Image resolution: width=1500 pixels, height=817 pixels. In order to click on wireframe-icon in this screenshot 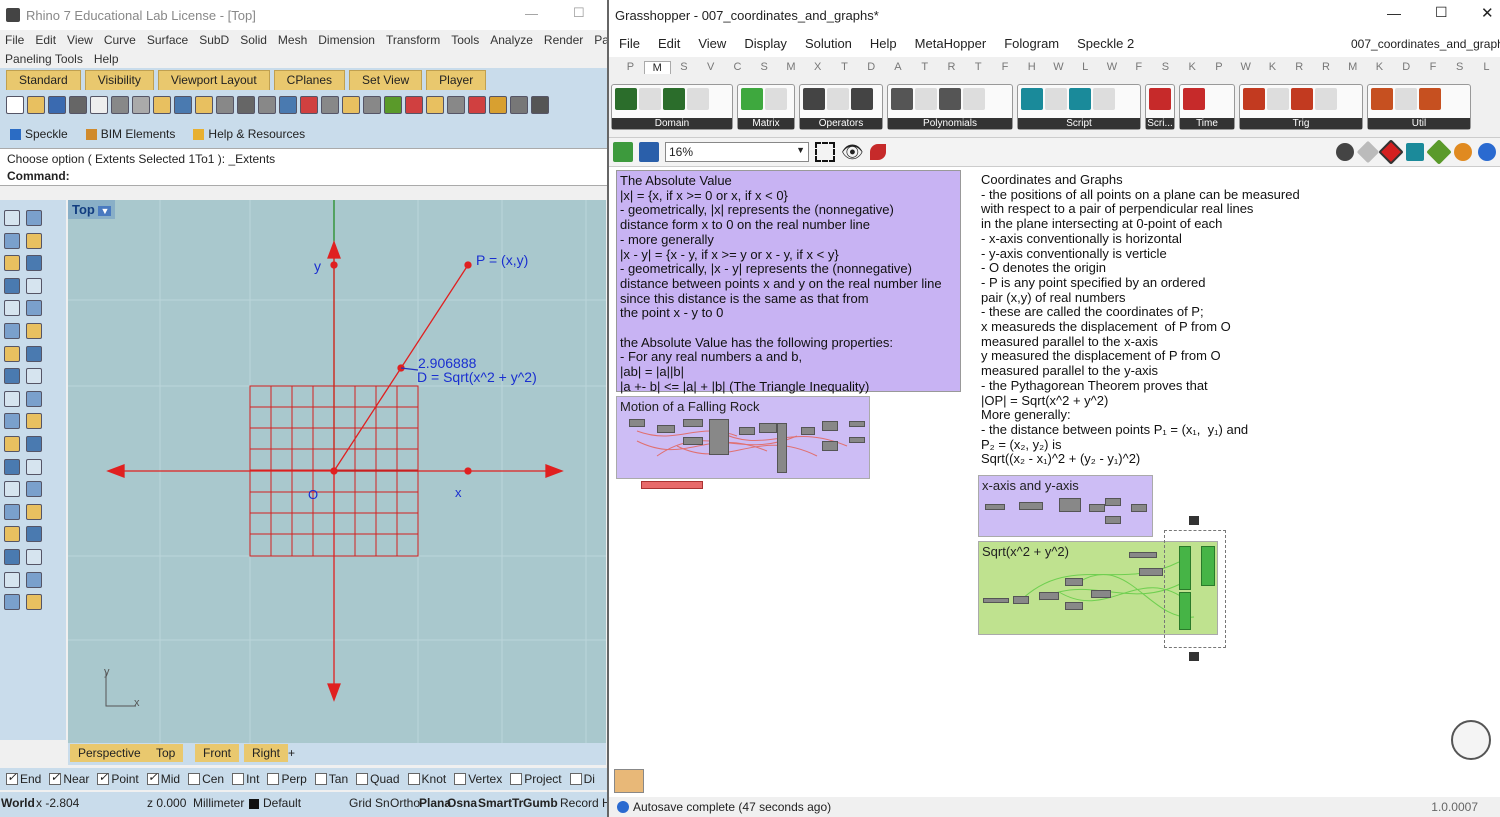, I will do `click(1368, 152)`.